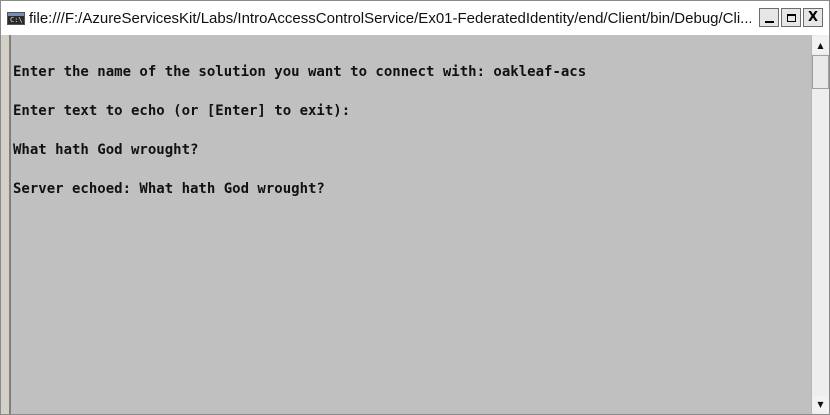 The image size is (830, 415). I want to click on window-controls: X, so click(791, 17).